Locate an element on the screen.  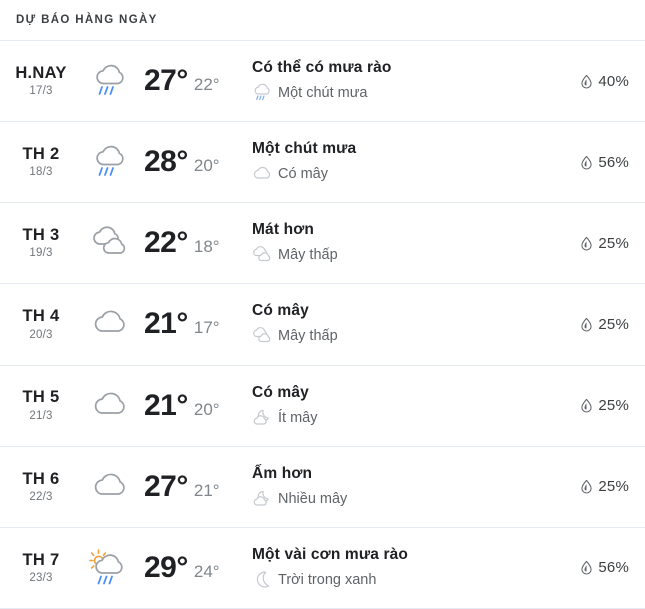
forecast-row: TH 6 22/3 27° 21° Ấm hơn Nhiều mây 25% is located at coordinates (322, 486).